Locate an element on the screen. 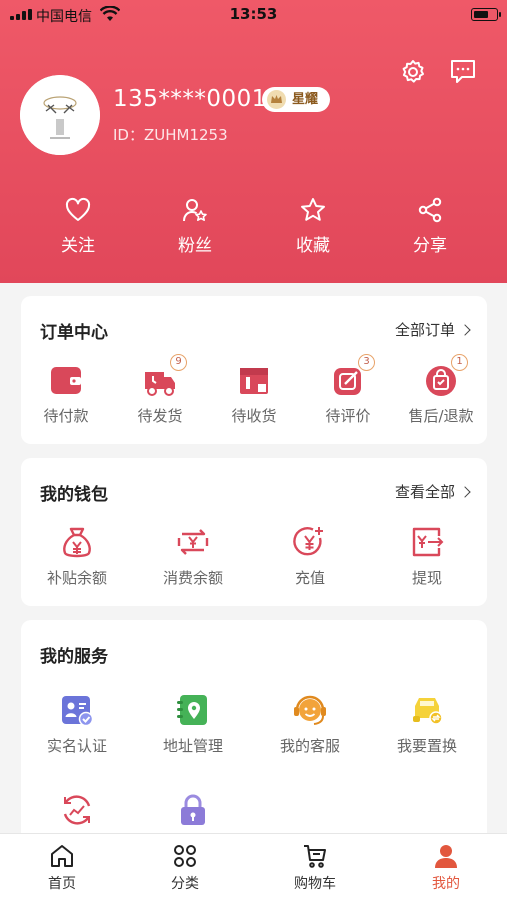 The height and width of the screenshot is (900, 507). wallet-title: 我的钱包 is located at coordinates (74, 495).